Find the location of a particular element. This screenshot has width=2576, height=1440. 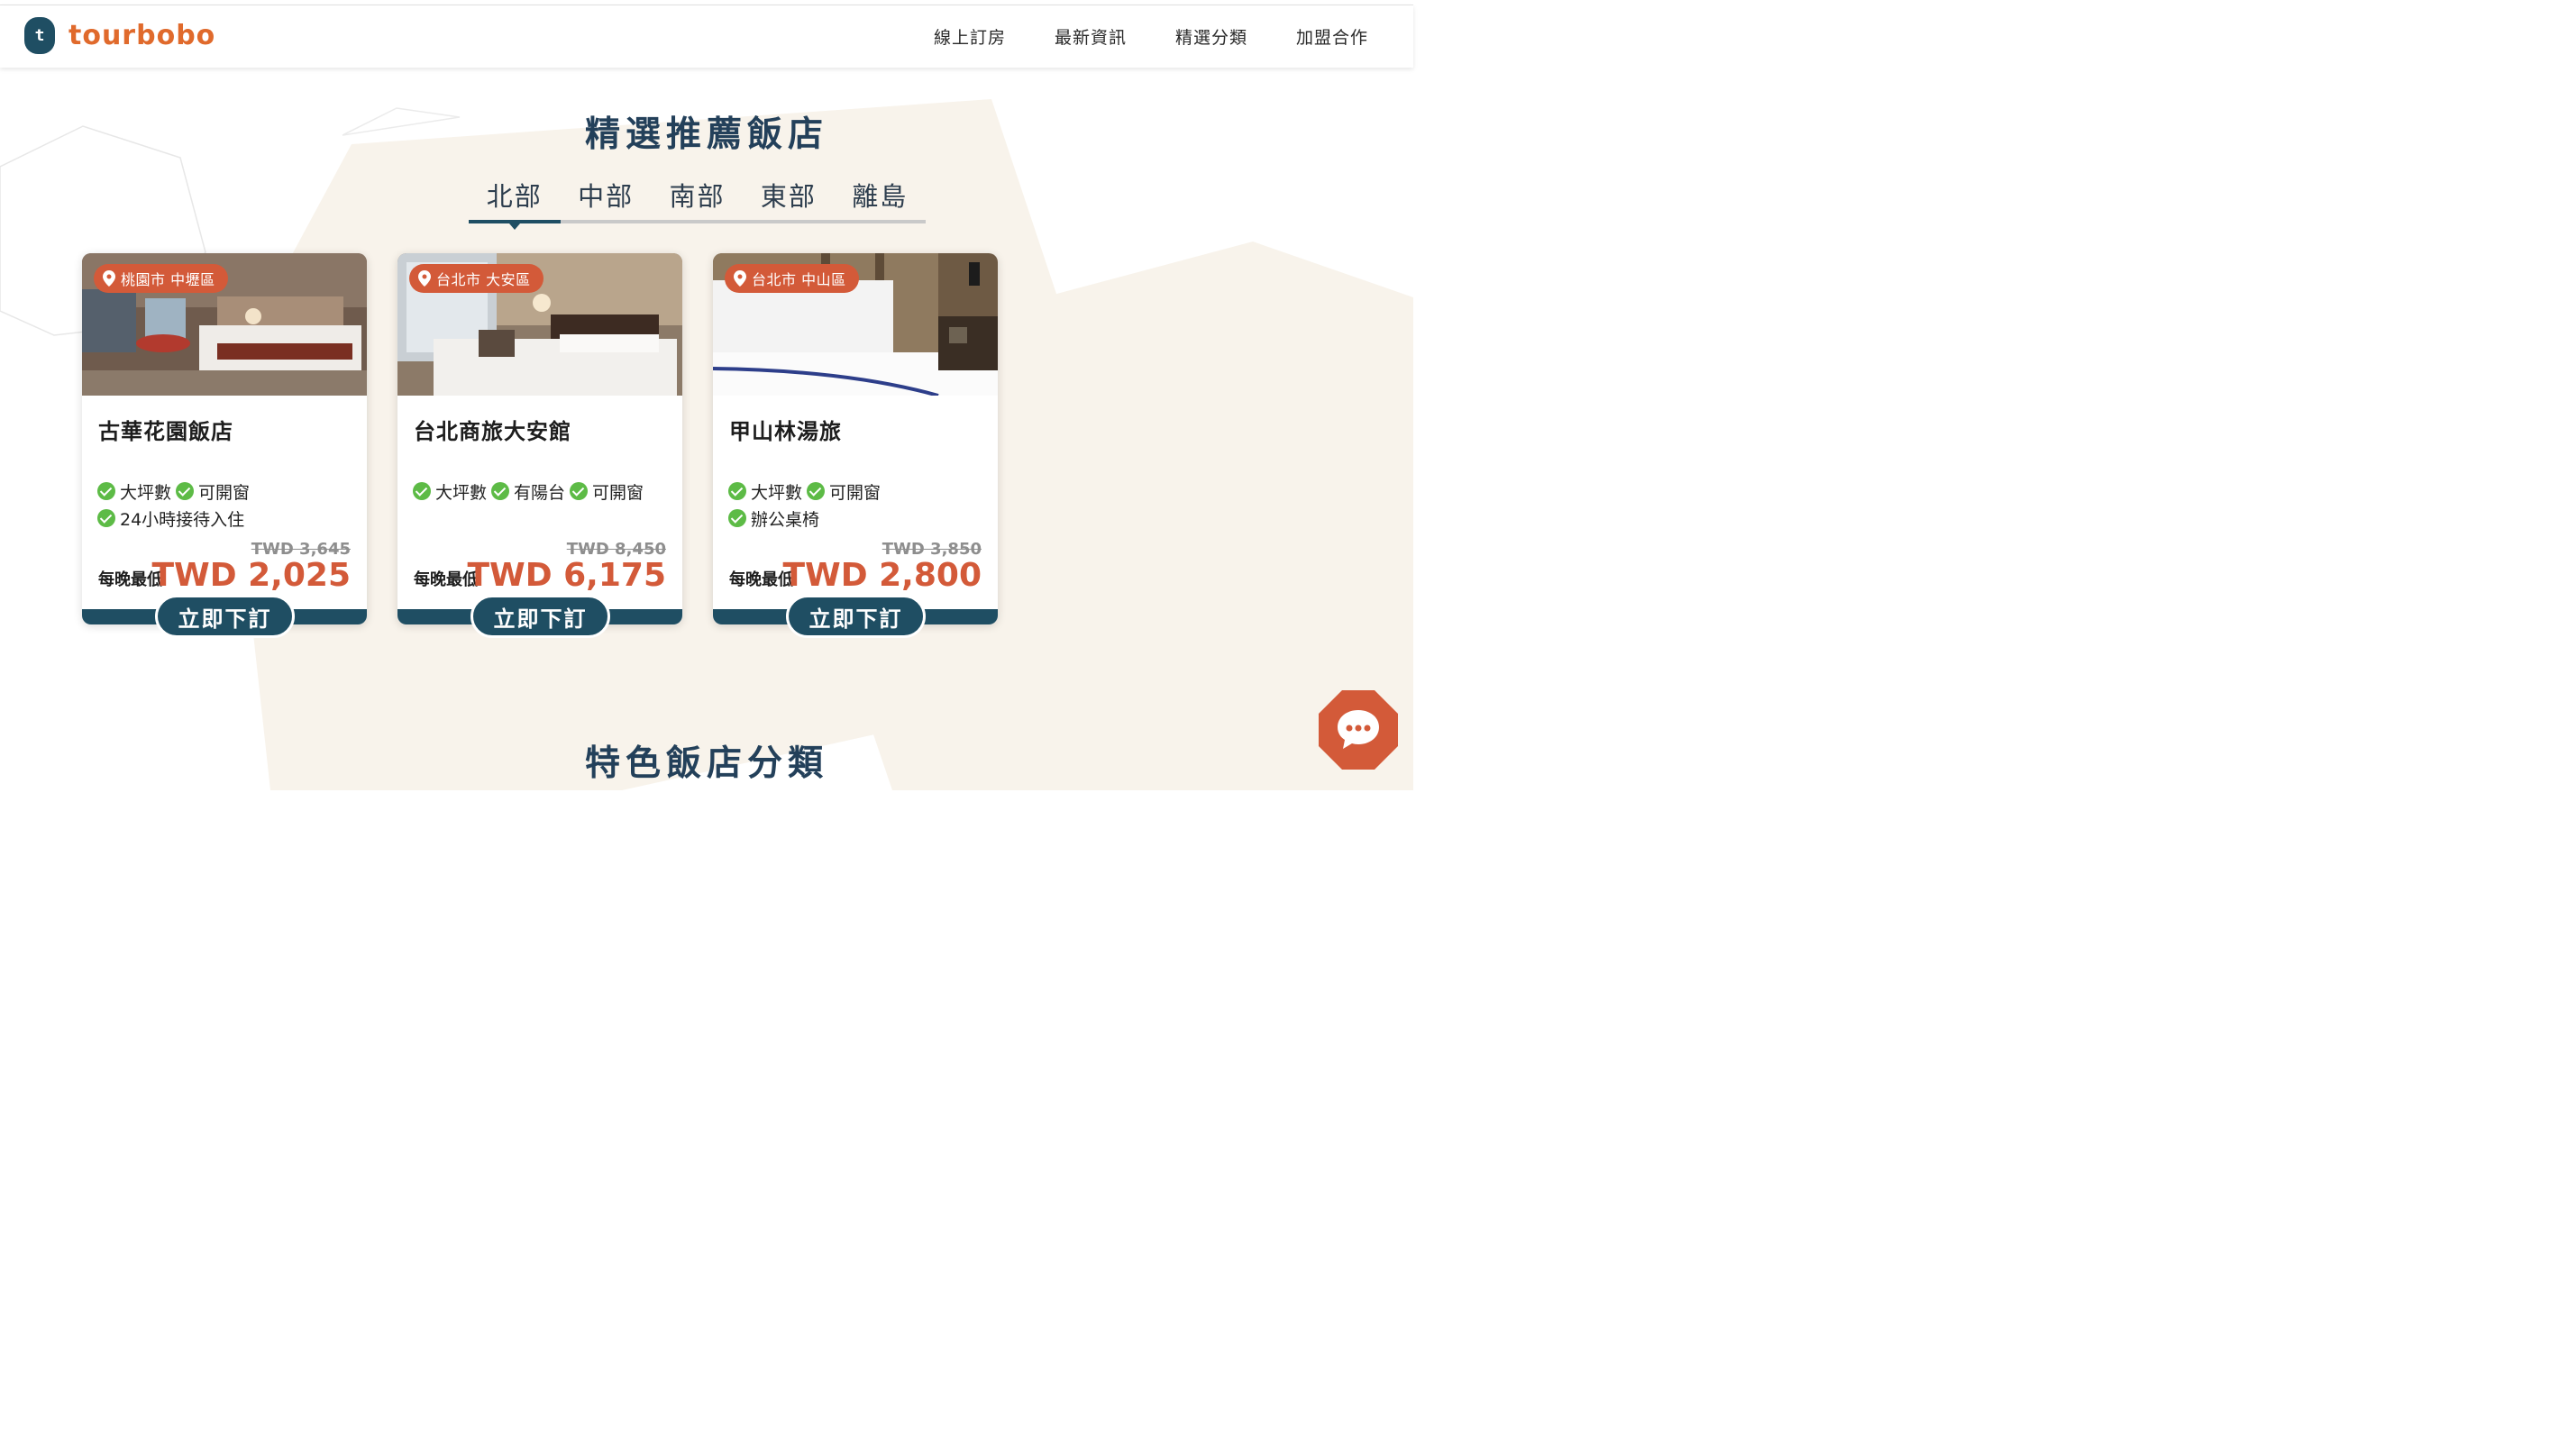

nav-booking: 線上訂房 is located at coordinates (970, 36).